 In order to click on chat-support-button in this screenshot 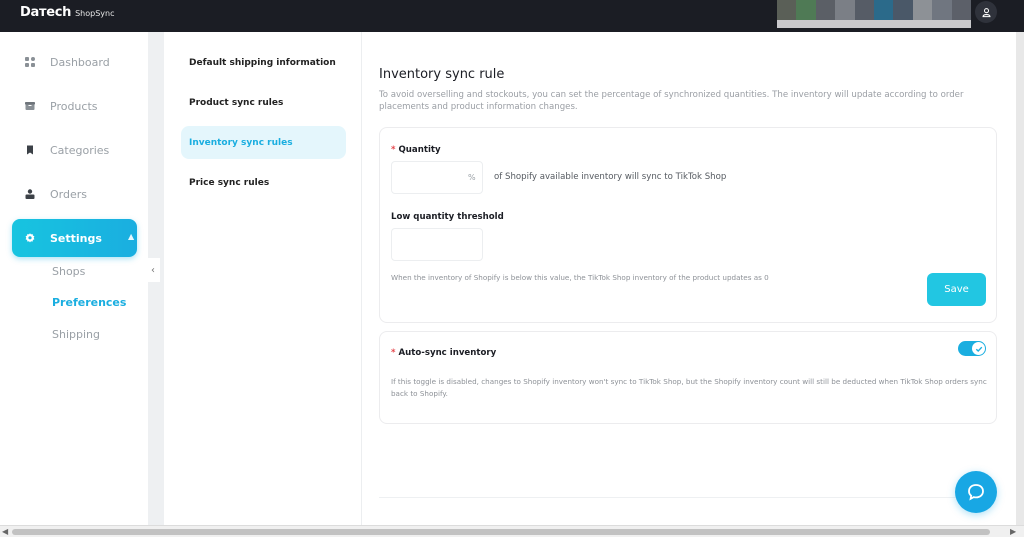, I will do `click(976, 492)`.